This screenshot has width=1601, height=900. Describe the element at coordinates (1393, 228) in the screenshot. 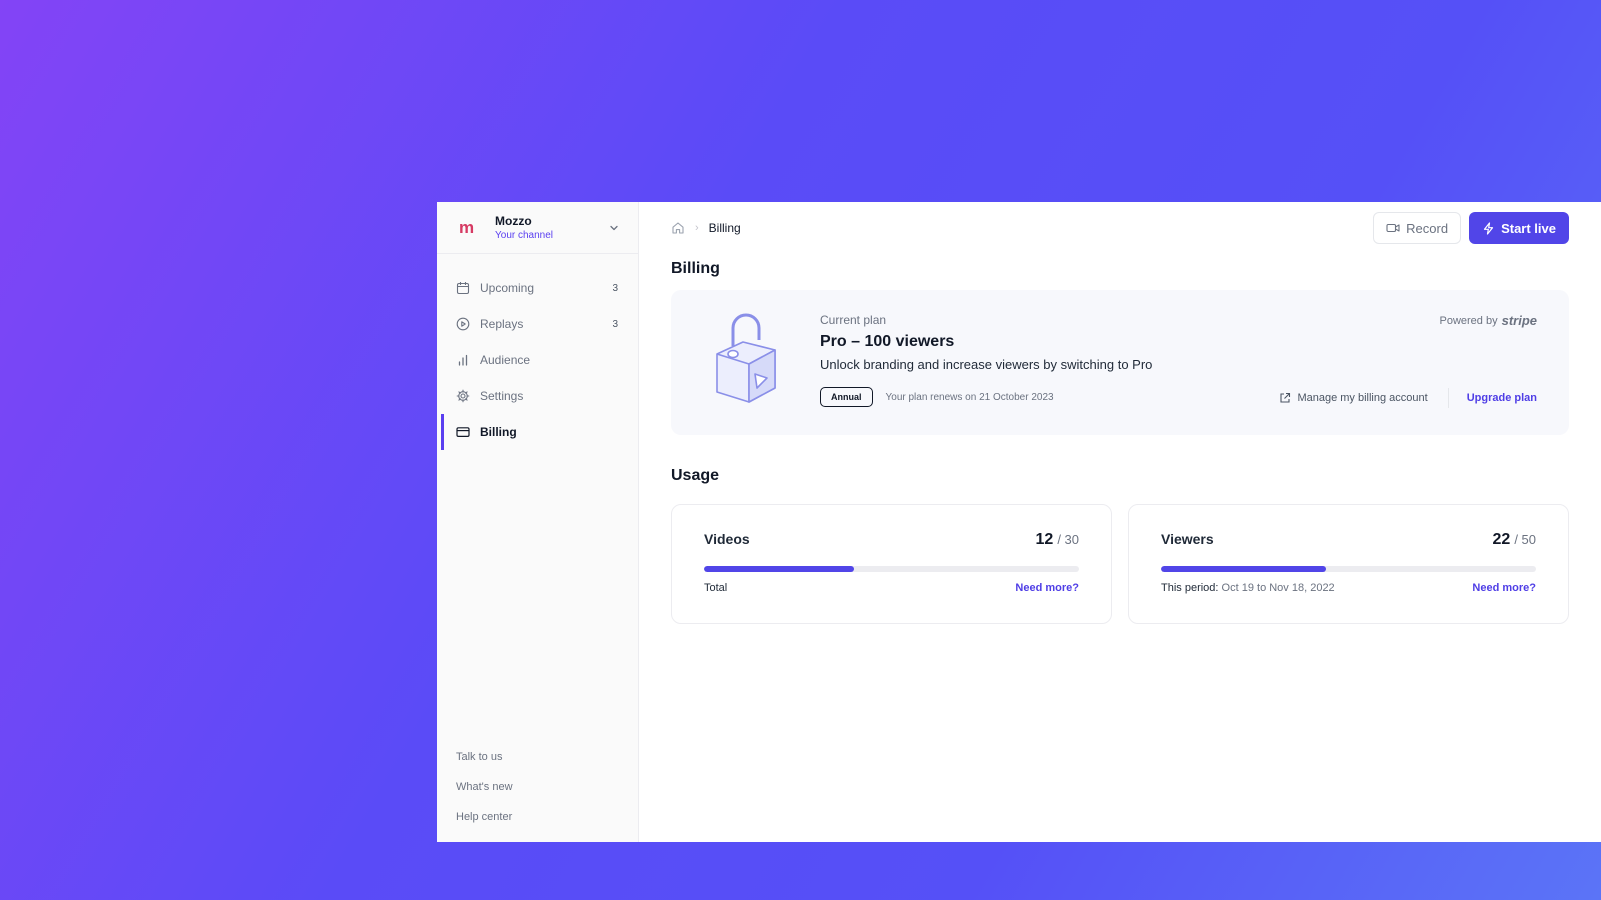

I see `video-camera-icon` at that location.